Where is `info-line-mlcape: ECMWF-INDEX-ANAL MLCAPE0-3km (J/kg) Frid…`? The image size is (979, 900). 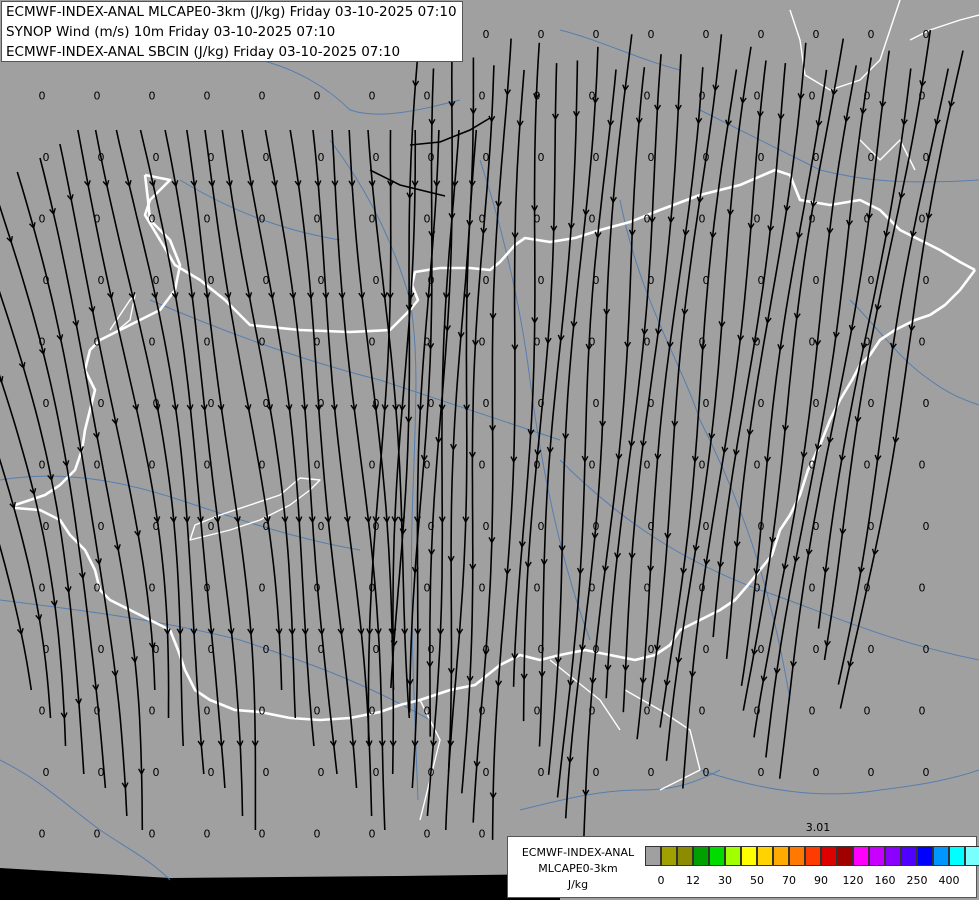 info-line-mlcape: ECMWF-INDEX-ANAL MLCAPE0-3km (J/kg) Frid… is located at coordinates (231, 12).